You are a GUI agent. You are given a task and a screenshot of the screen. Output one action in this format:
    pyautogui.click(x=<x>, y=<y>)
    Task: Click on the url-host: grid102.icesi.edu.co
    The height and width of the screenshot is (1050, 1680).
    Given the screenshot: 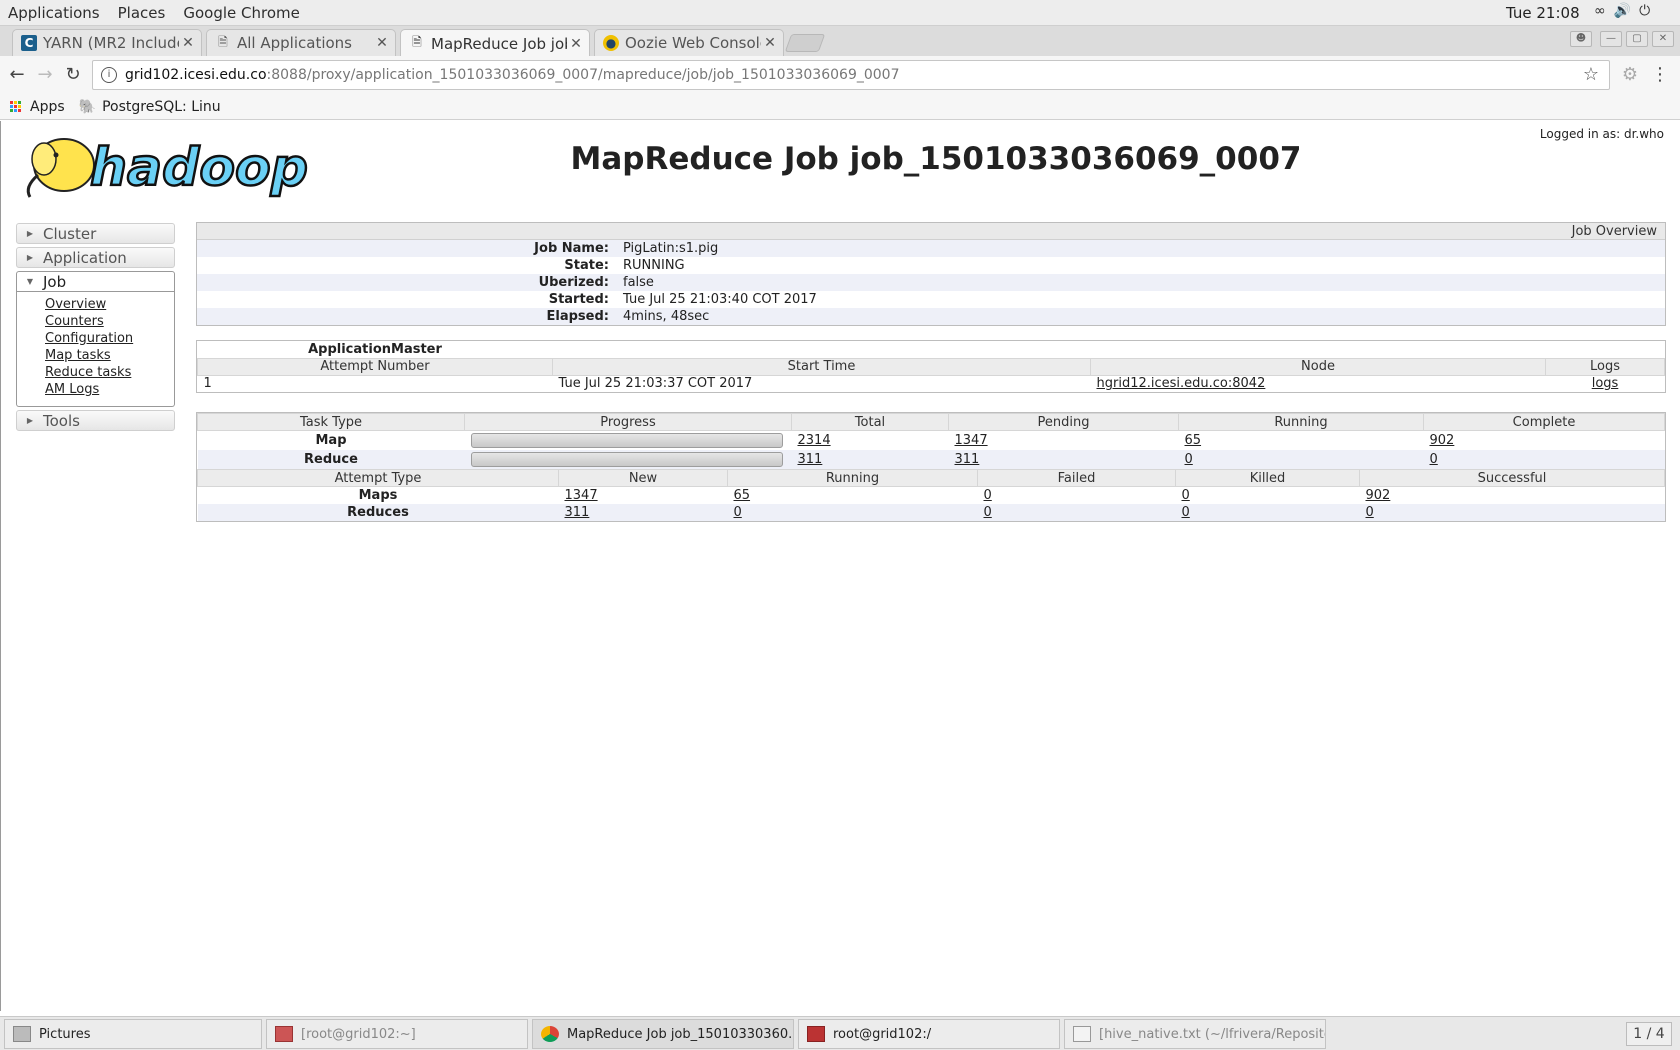 What is the action you would take?
    pyautogui.click(x=196, y=75)
    